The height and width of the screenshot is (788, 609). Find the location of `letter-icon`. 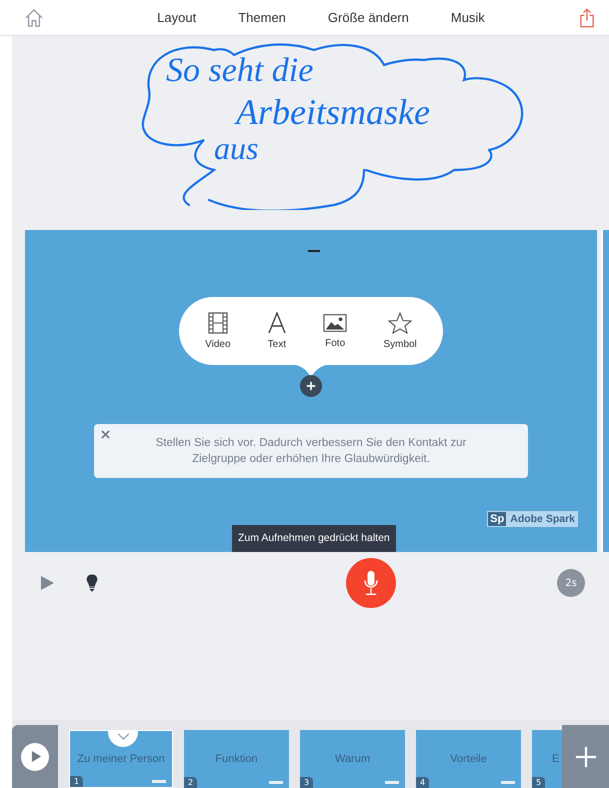

letter-icon is located at coordinates (276, 323).